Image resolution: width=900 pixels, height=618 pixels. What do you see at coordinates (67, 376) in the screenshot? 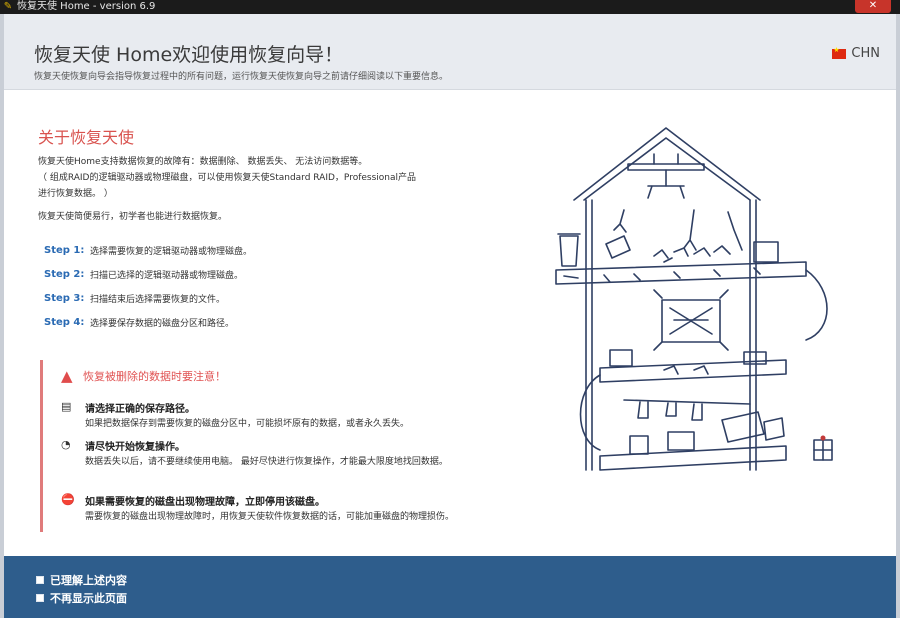
I see `warning-triangle-icon: ▲` at bounding box center [67, 376].